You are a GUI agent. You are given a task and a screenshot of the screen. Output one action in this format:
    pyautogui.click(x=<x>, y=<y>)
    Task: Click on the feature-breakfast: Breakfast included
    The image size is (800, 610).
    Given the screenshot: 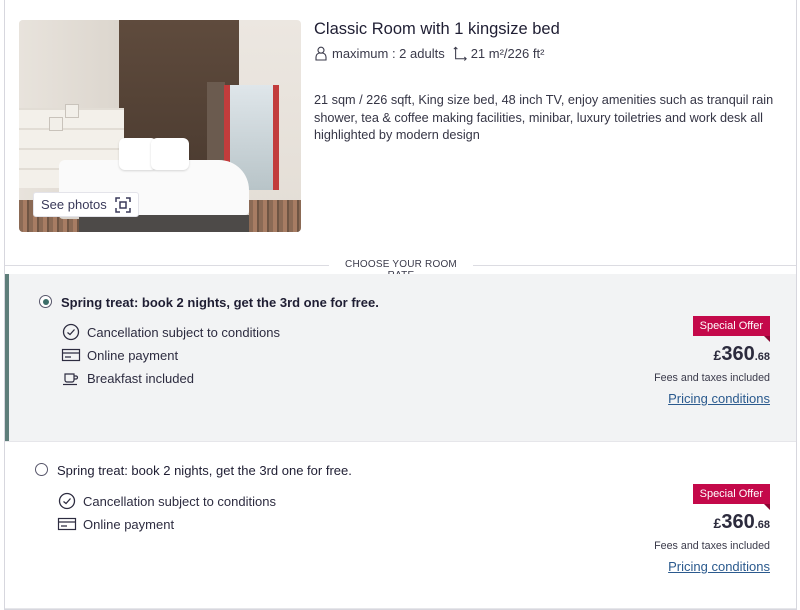 What is the action you would take?
    pyautogui.click(x=127, y=378)
    